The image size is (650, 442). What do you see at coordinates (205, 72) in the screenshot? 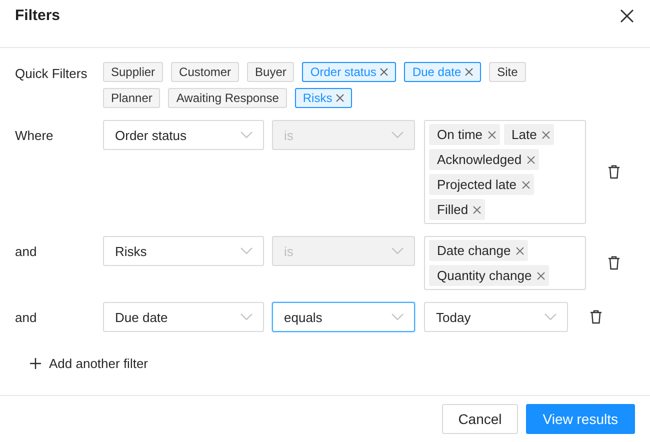
I see `quick-filter-chip: Customer` at bounding box center [205, 72].